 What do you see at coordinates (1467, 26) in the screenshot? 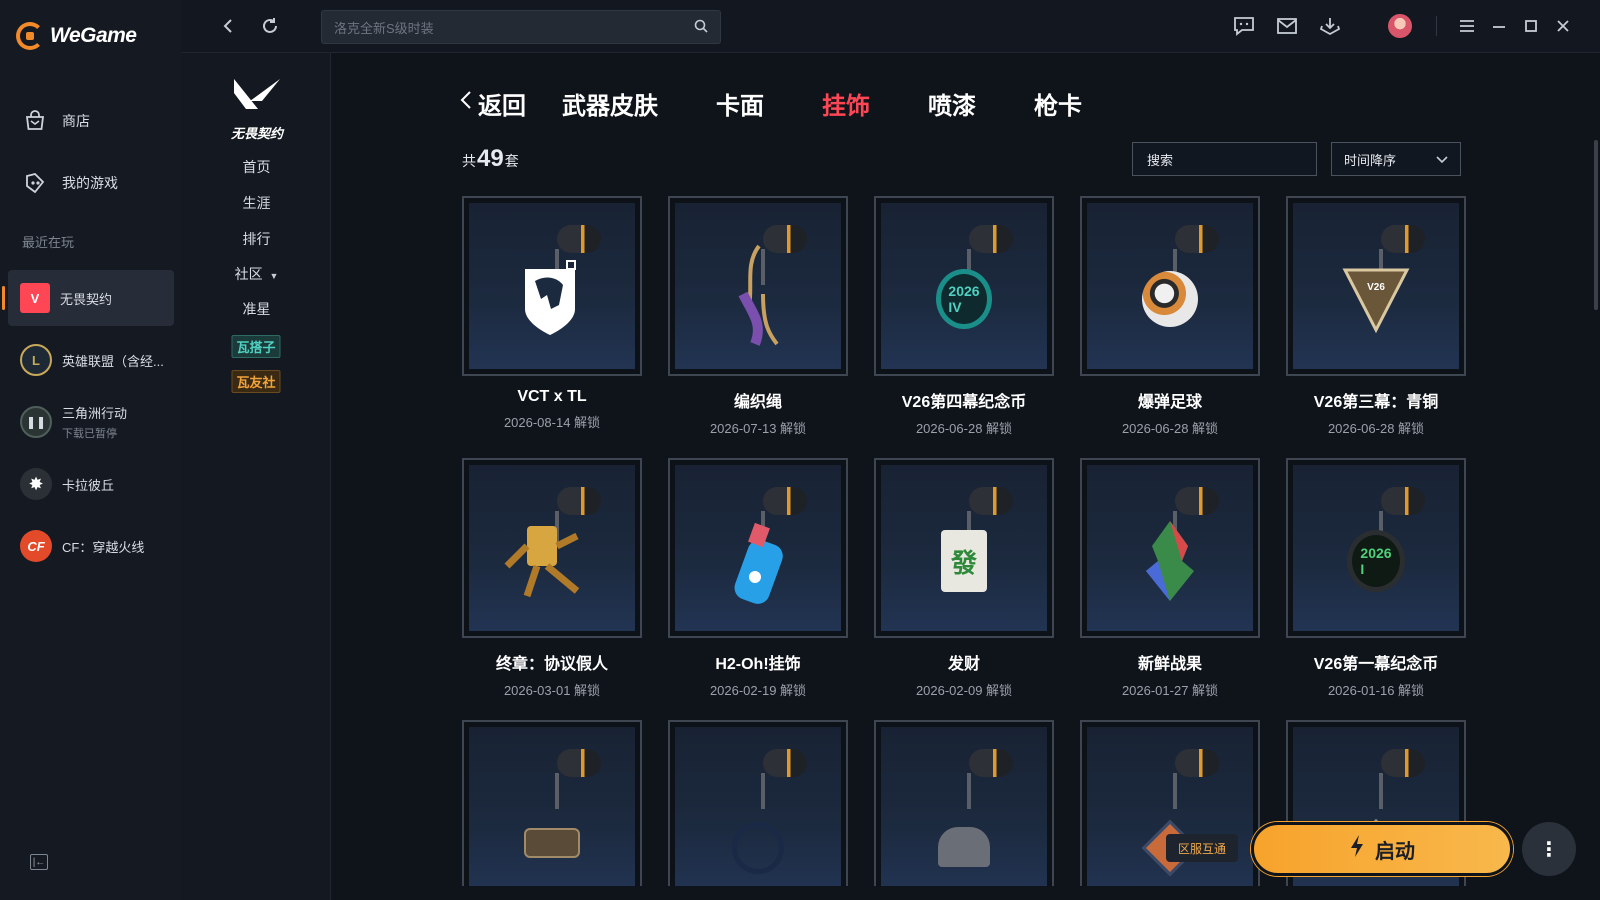
I see `menu-icon` at bounding box center [1467, 26].